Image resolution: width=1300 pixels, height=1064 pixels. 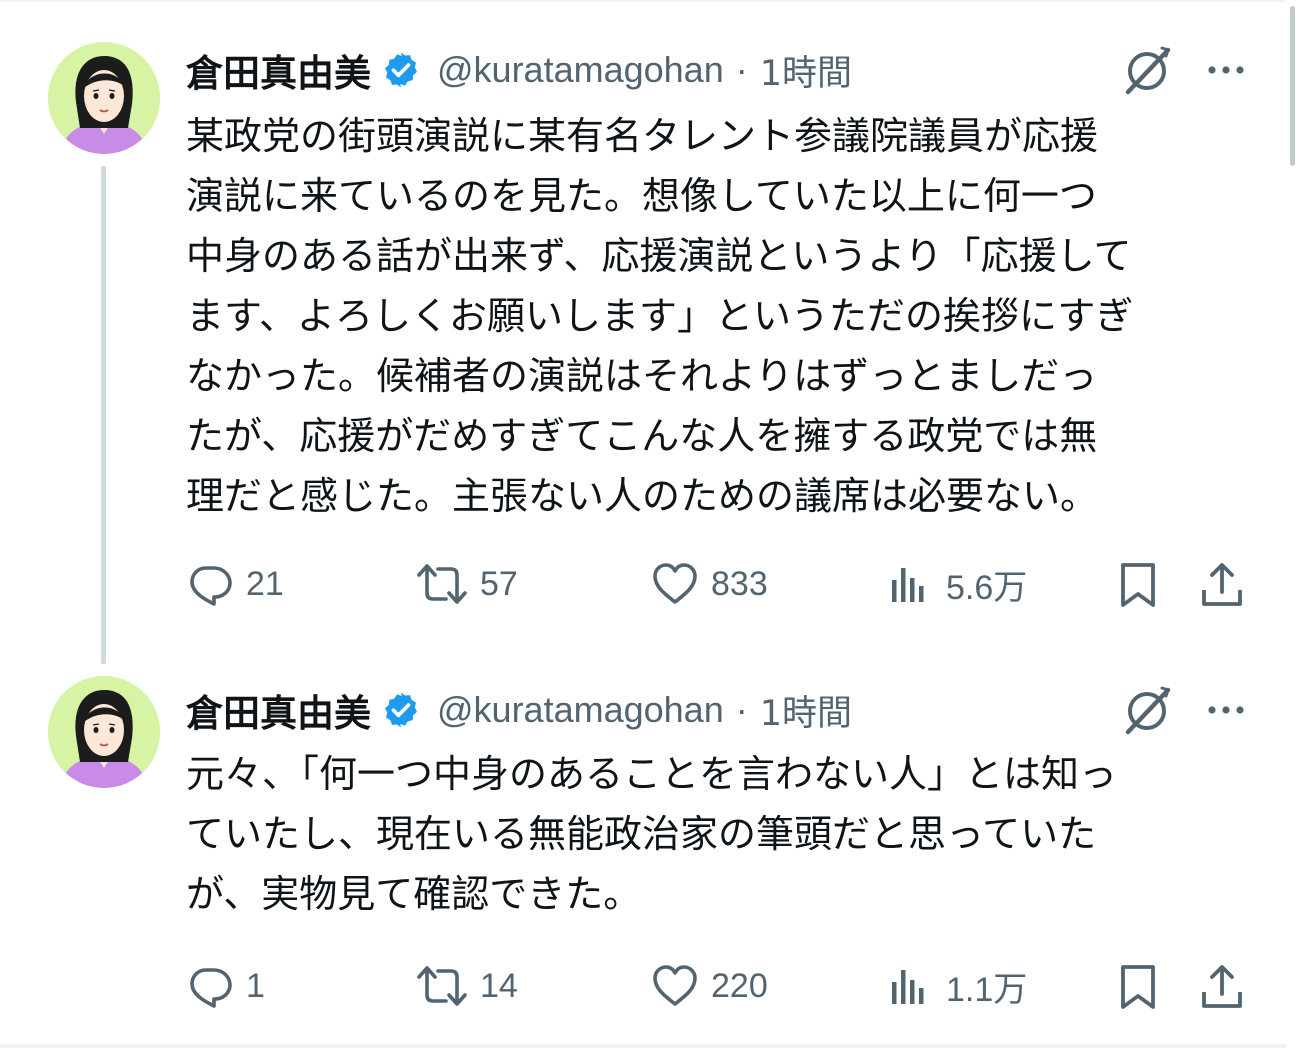 What do you see at coordinates (1292, 86) in the screenshot?
I see `scrollbar-thumb` at bounding box center [1292, 86].